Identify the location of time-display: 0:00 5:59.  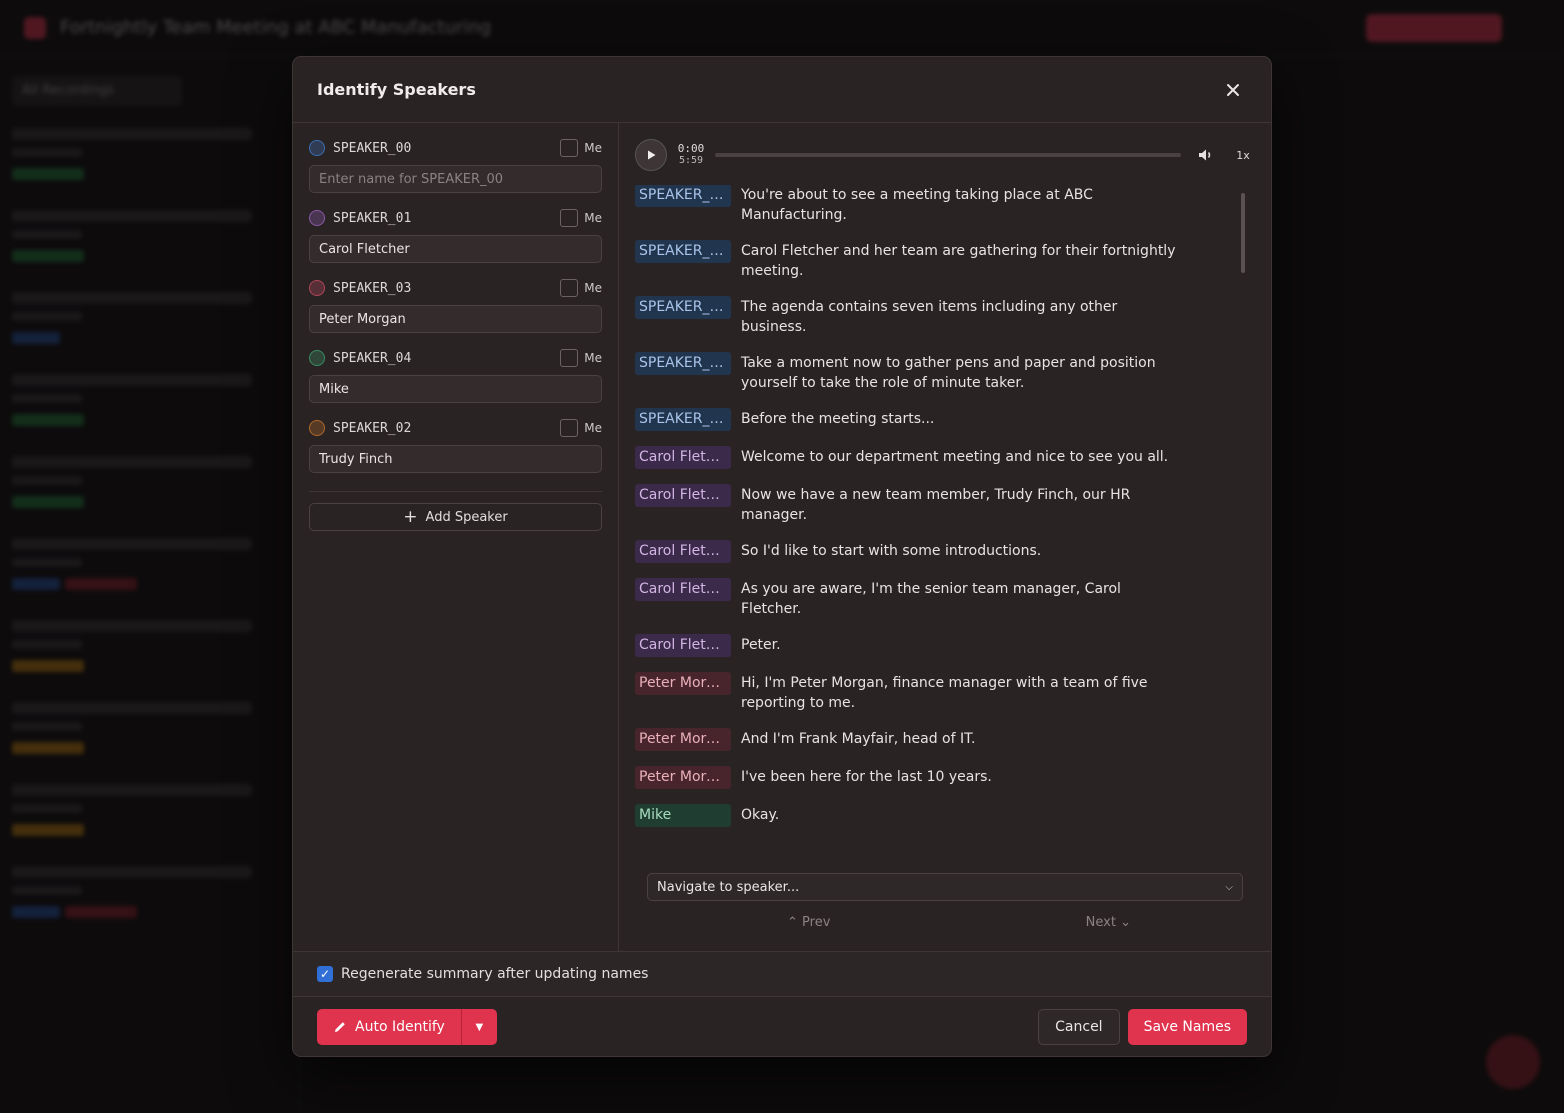
(691, 155).